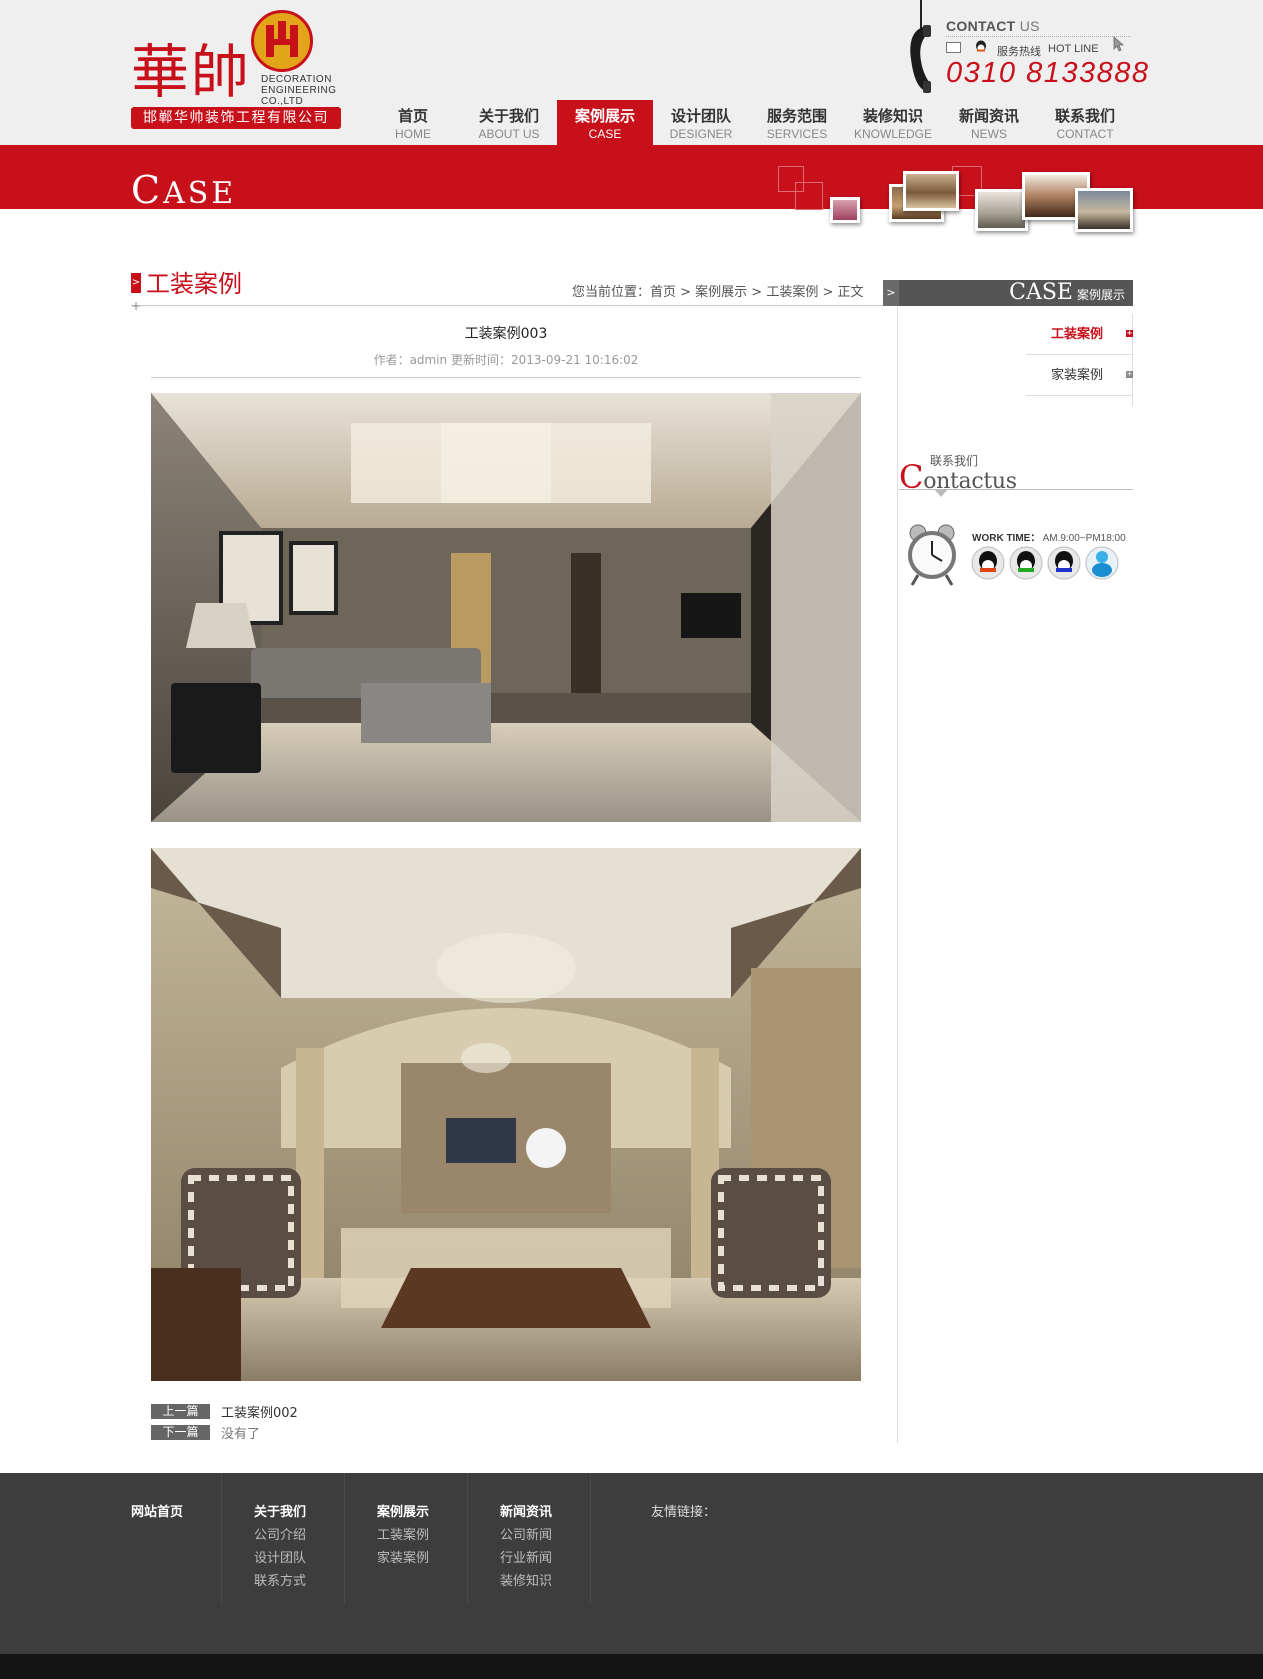 The height and width of the screenshot is (1679, 1263). What do you see at coordinates (1008, 293) in the screenshot?
I see `sidebar-header: > CASE 案例展示` at bounding box center [1008, 293].